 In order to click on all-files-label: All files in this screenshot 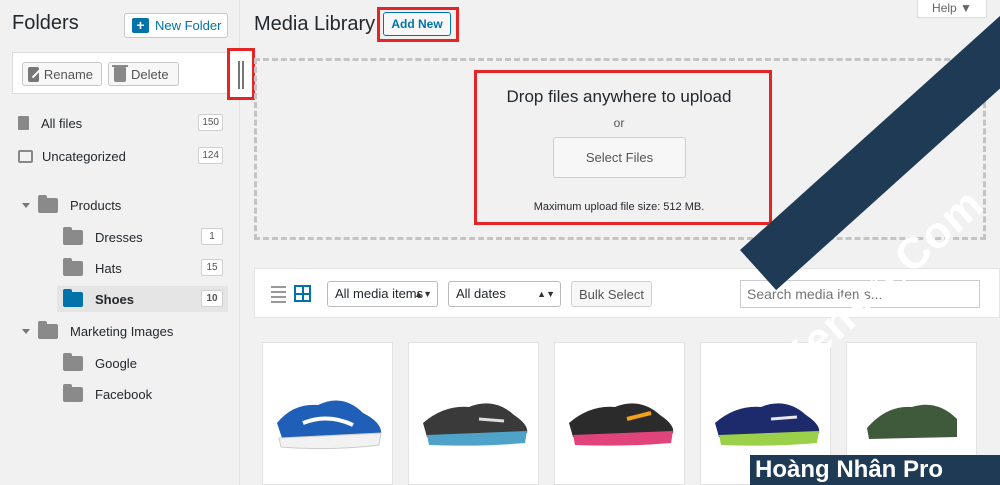, I will do `click(62, 123)`.